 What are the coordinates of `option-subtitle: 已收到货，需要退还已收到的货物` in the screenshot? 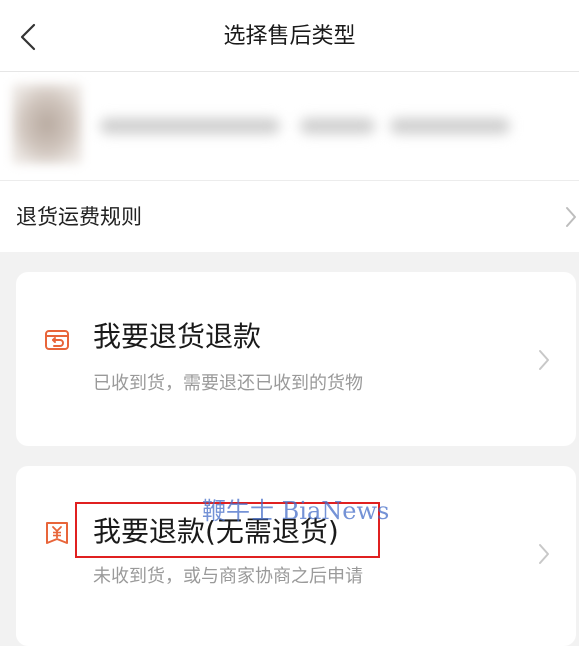 It's located at (228, 383).